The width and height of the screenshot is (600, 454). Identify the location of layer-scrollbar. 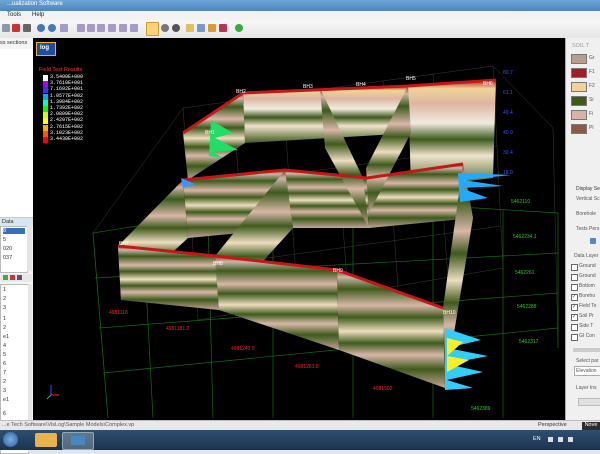
(586, 350).